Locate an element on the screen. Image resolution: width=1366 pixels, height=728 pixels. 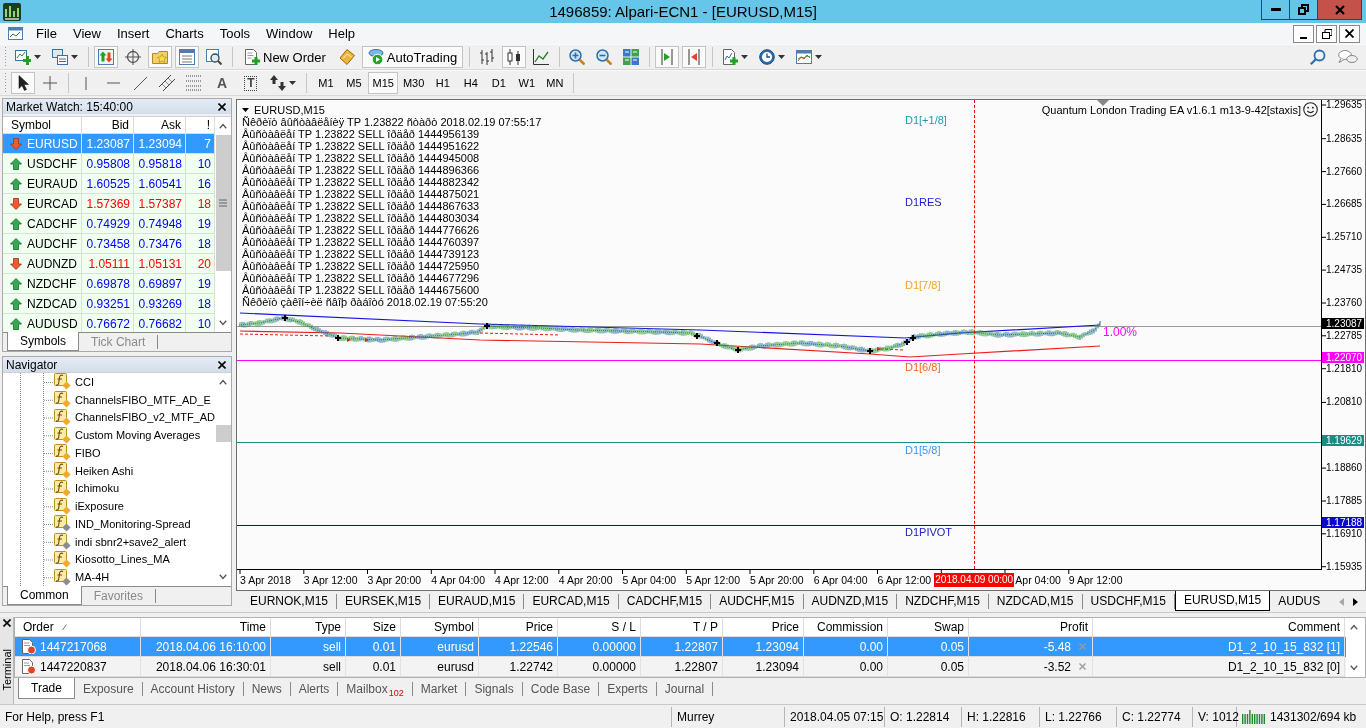
panel-title: Navigator is located at coordinates (32, 364).